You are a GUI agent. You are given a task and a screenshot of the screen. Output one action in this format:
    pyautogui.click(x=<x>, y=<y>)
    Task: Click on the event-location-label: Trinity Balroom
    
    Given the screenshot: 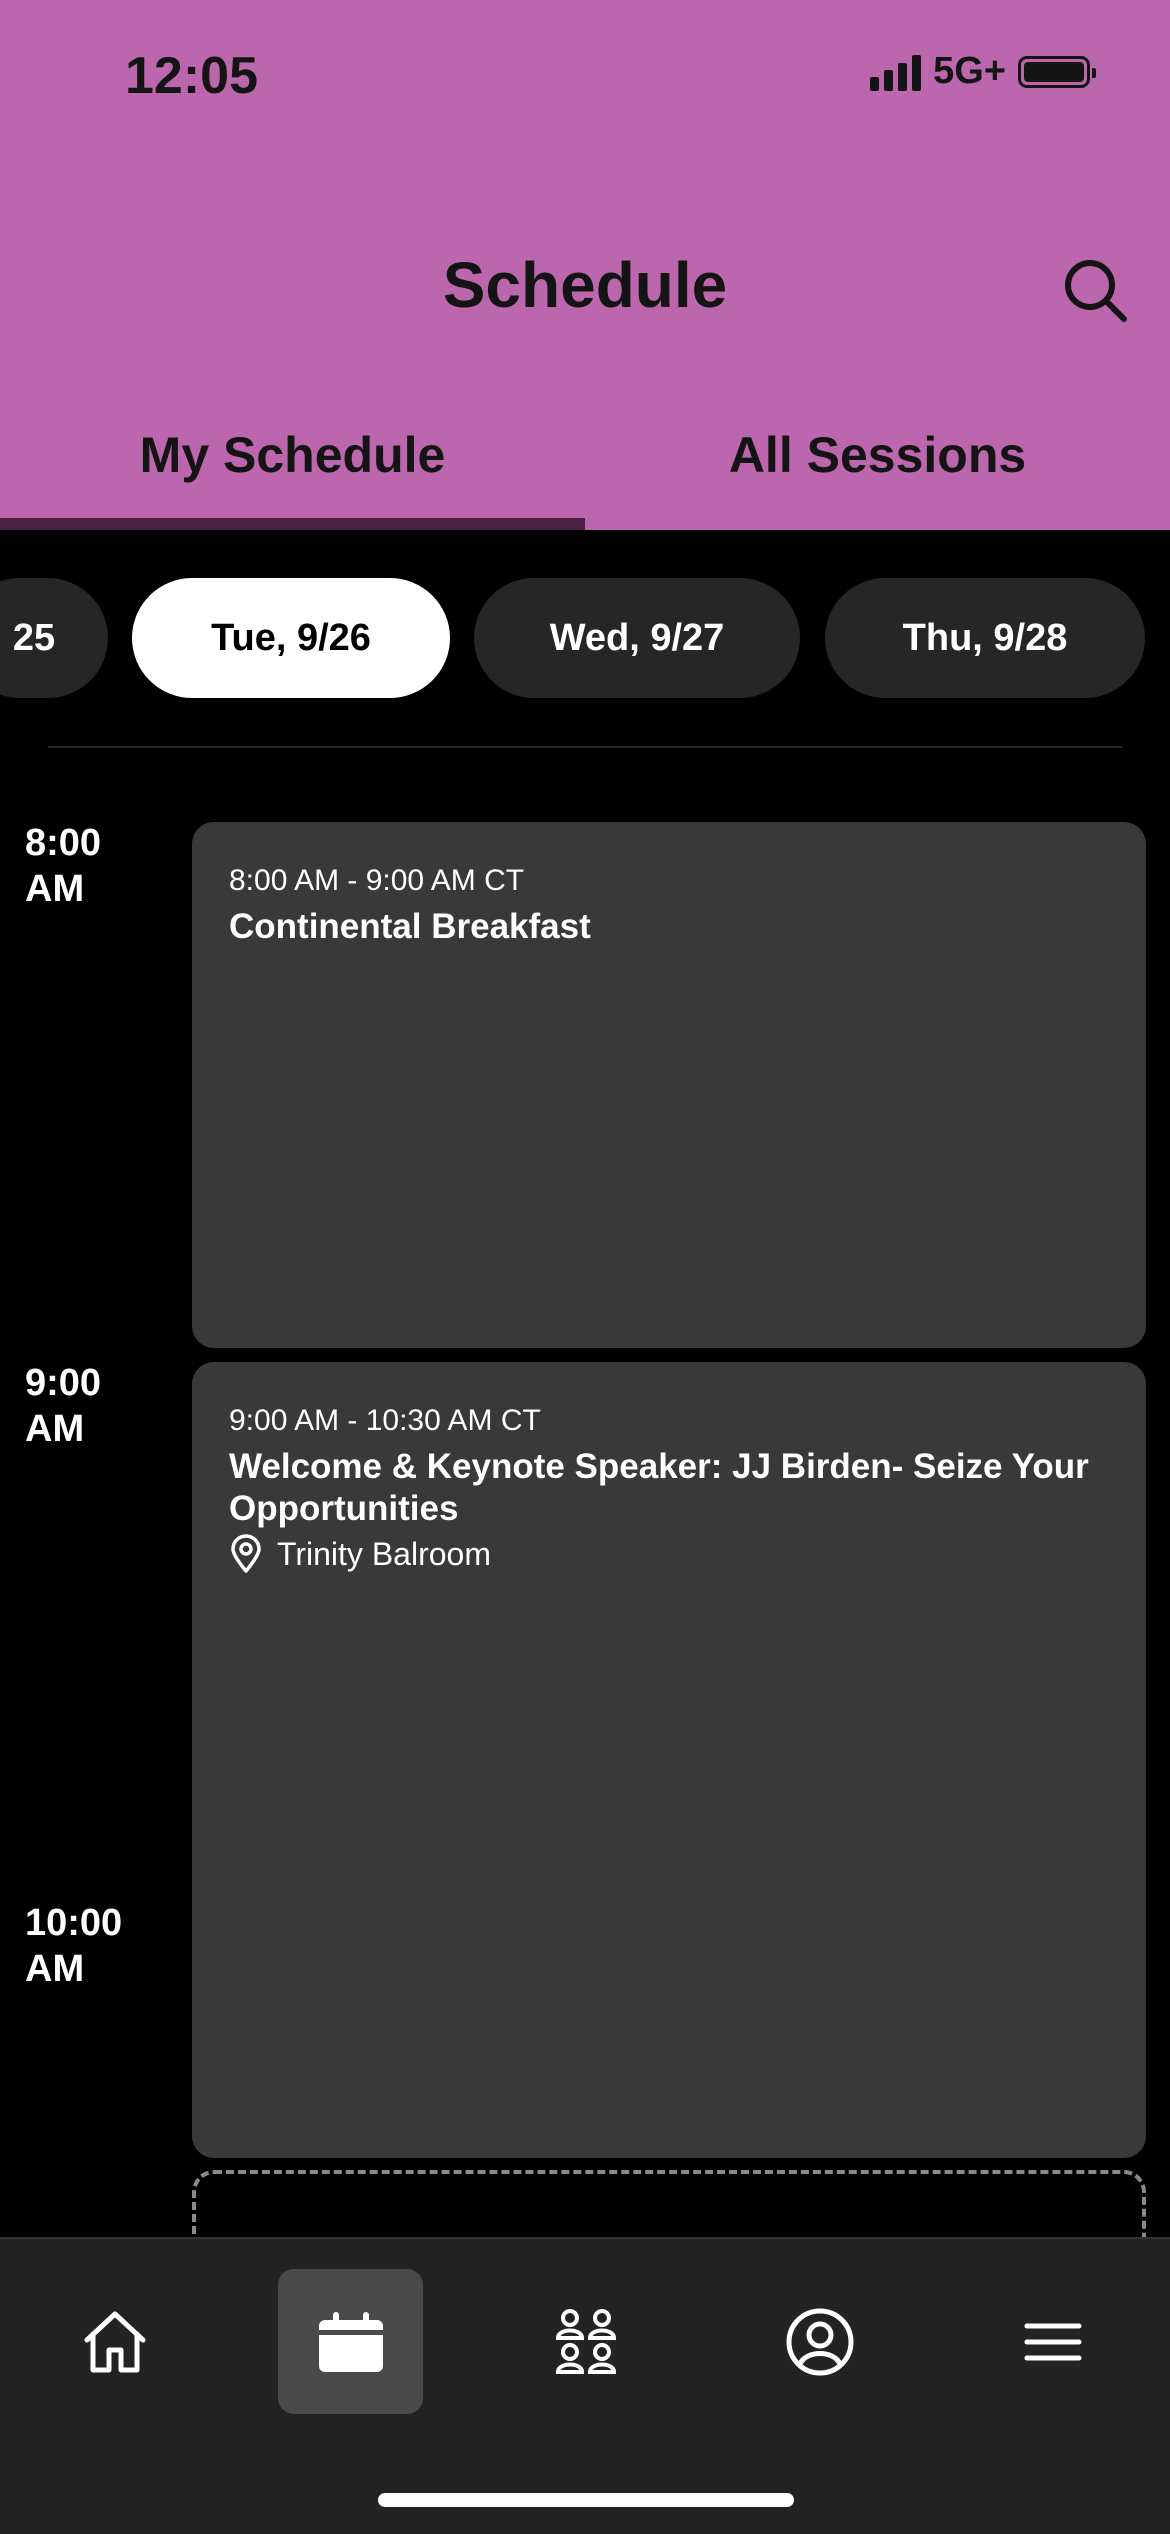 What is the action you would take?
    pyautogui.click(x=384, y=1553)
    